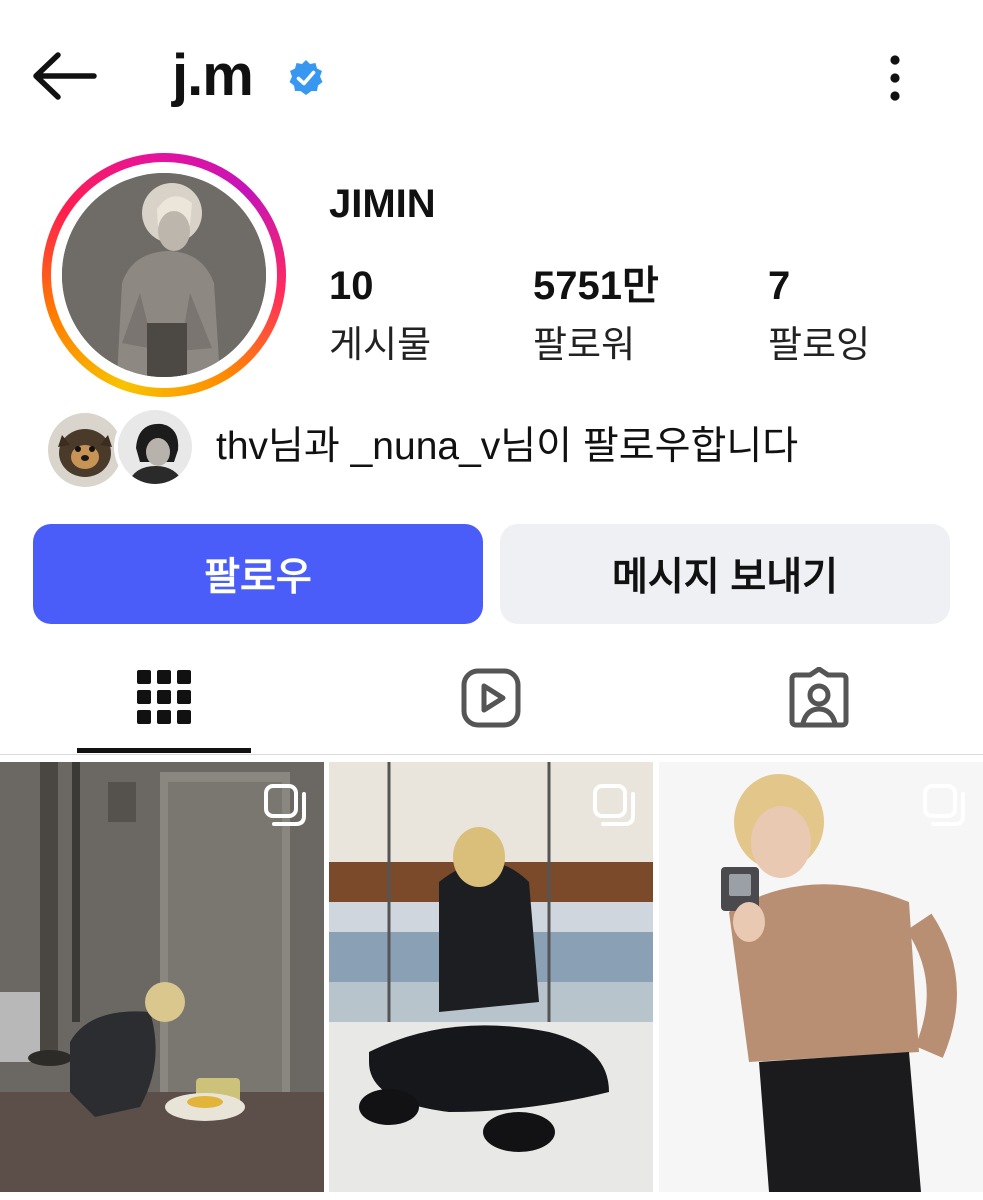  I want to click on tab-reels, so click(491, 698).